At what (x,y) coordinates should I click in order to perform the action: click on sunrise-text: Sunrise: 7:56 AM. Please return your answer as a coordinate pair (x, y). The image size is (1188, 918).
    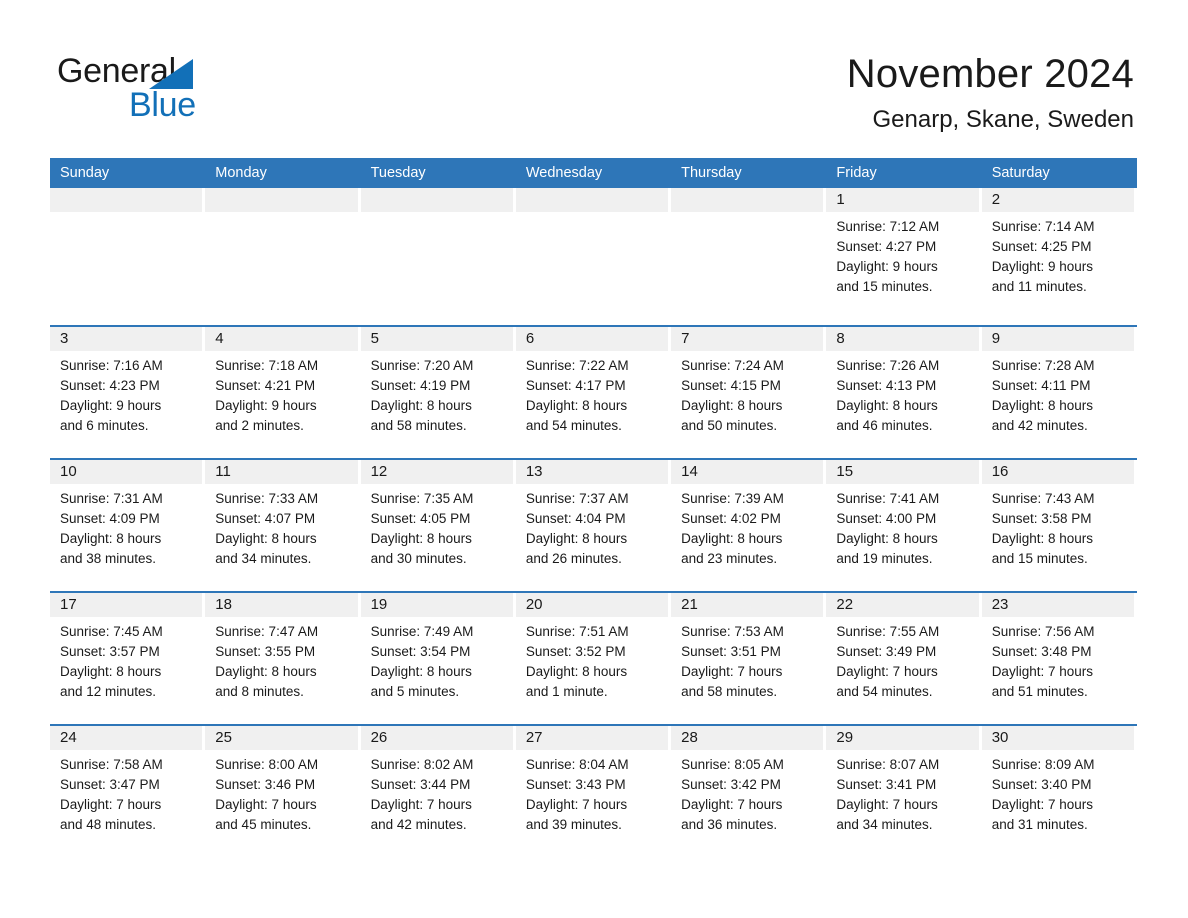
    Looking at the image, I should click on (1043, 631).